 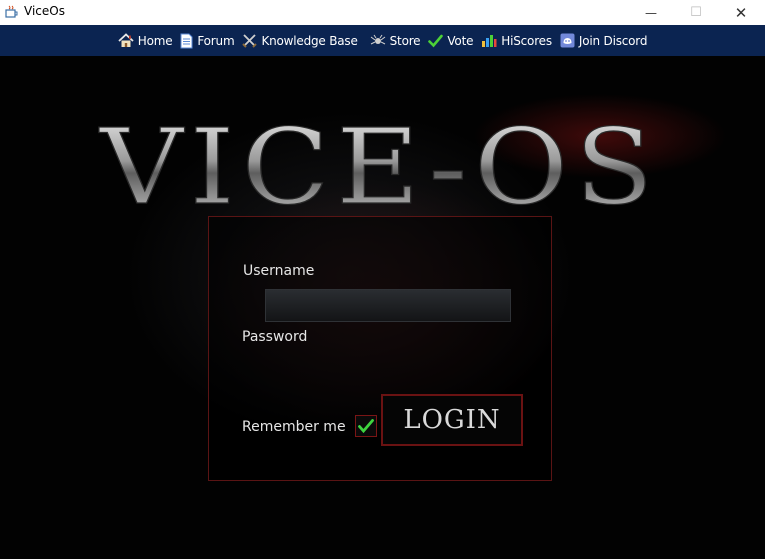 I want to click on minimize-icon: —, so click(x=651, y=12).